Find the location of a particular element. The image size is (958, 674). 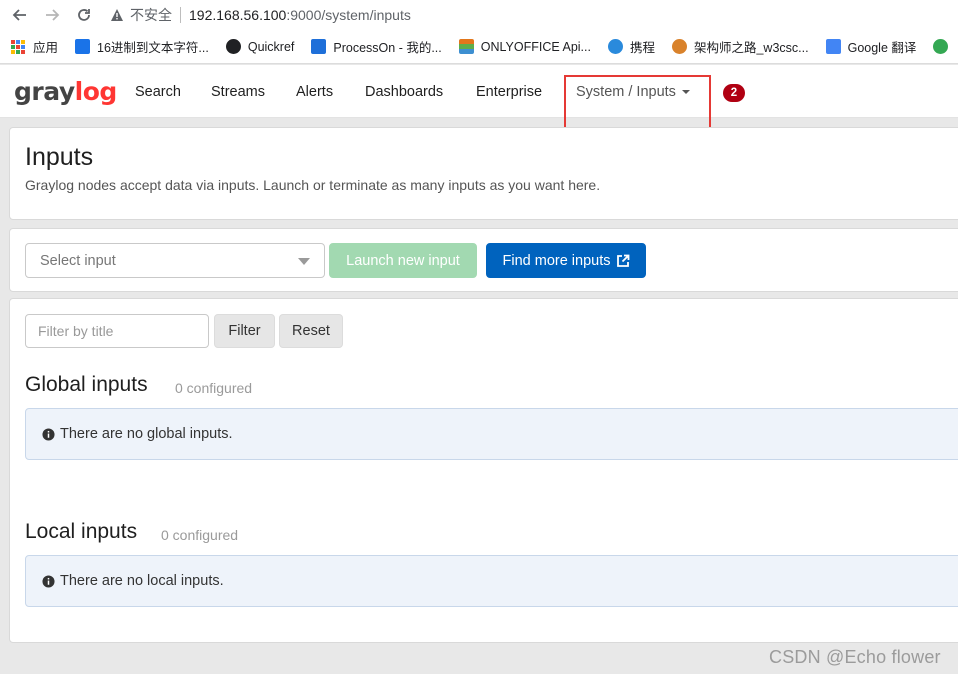

address-bar: 不安全 192.168.56.100:9000/system/inputs is located at coordinates (260, 15).